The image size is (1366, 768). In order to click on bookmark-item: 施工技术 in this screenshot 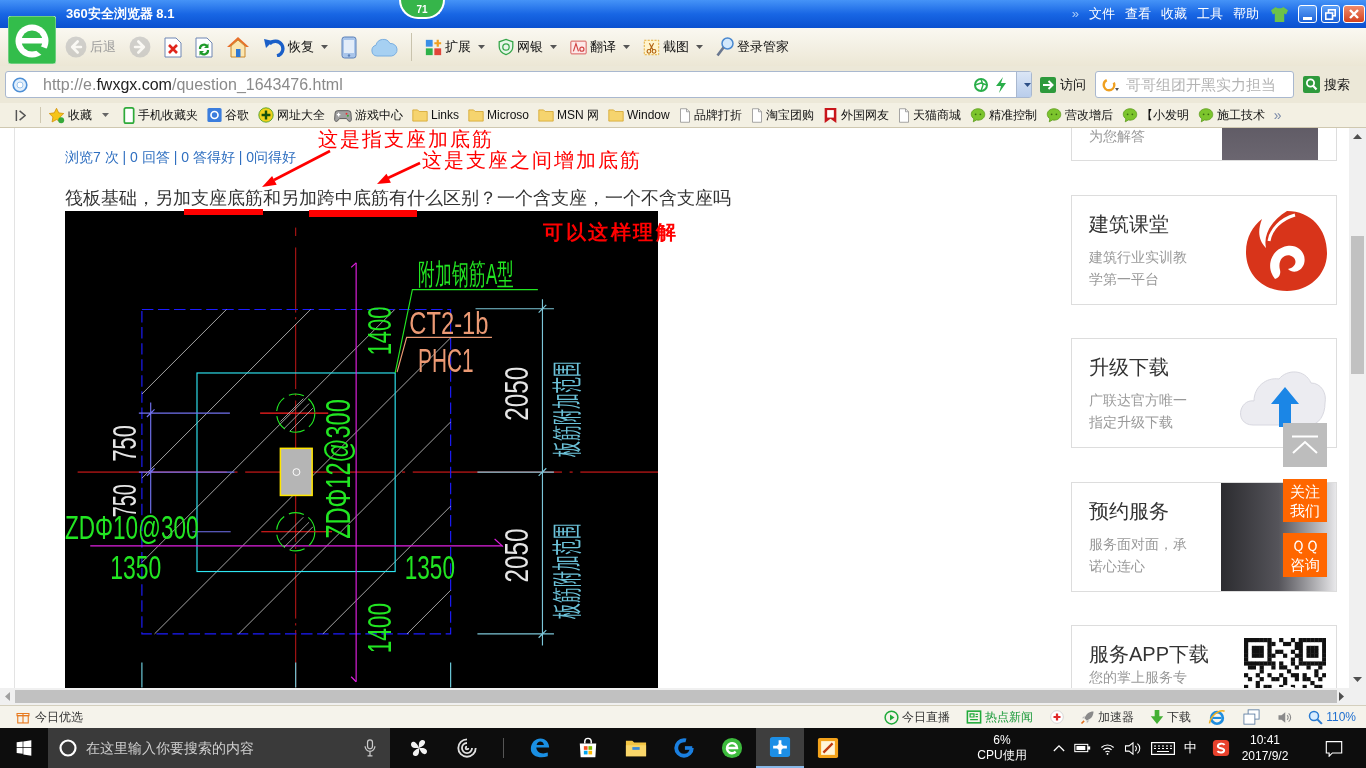, I will do `click(1231, 115)`.